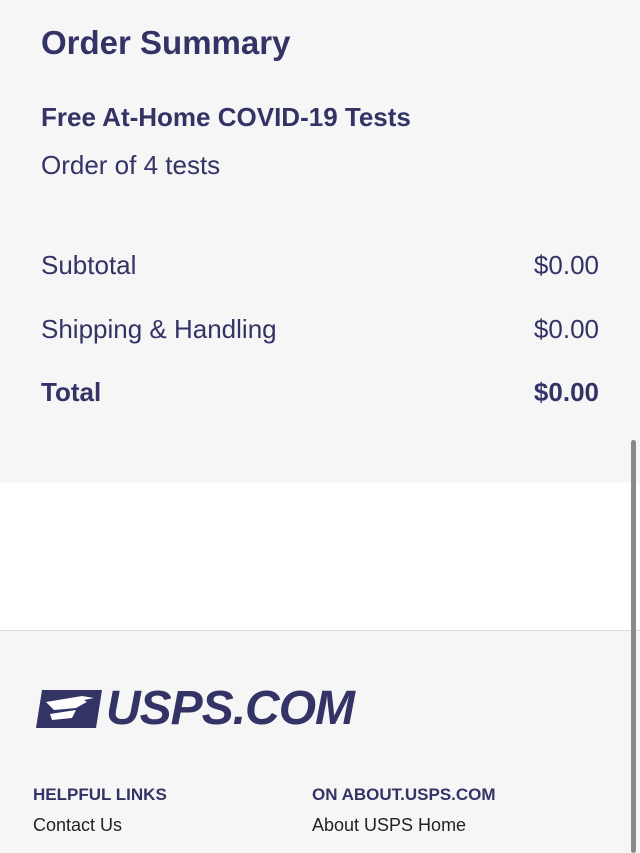 The height and width of the screenshot is (853, 640). What do you see at coordinates (404, 794) in the screenshot?
I see `about-usps-heading: ON ABOUT.USPS.COM` at bounding box center [404, 794].